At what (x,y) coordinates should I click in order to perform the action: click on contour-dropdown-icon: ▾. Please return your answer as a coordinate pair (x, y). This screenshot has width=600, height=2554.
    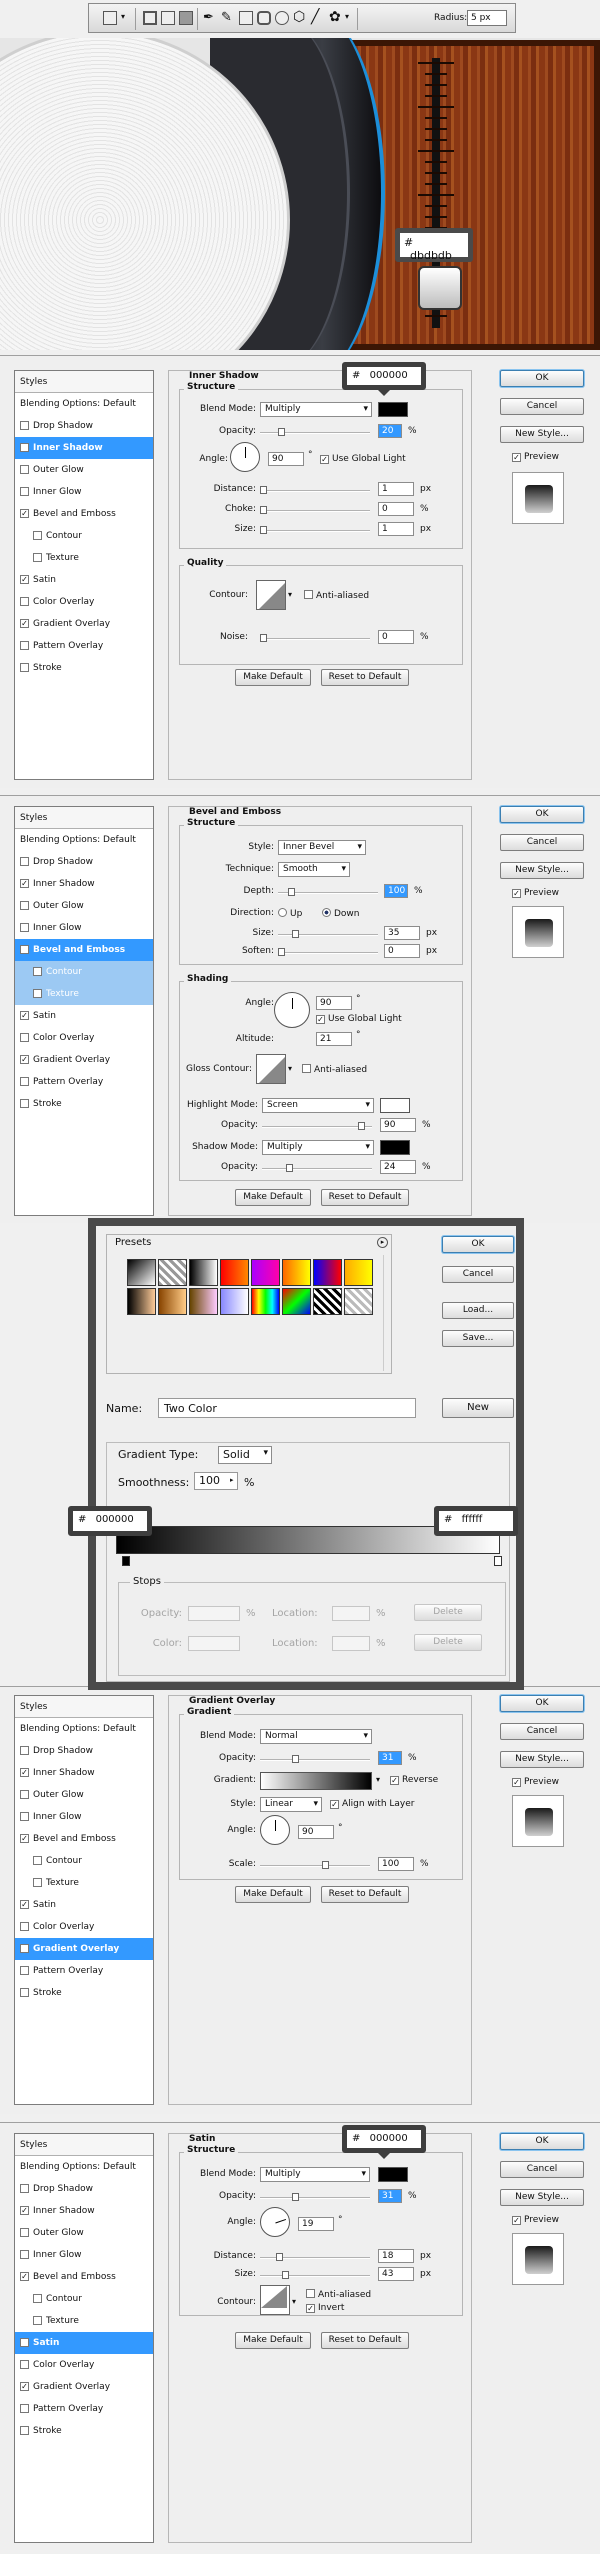
    Looking at the image, I should click on (290, 1068).